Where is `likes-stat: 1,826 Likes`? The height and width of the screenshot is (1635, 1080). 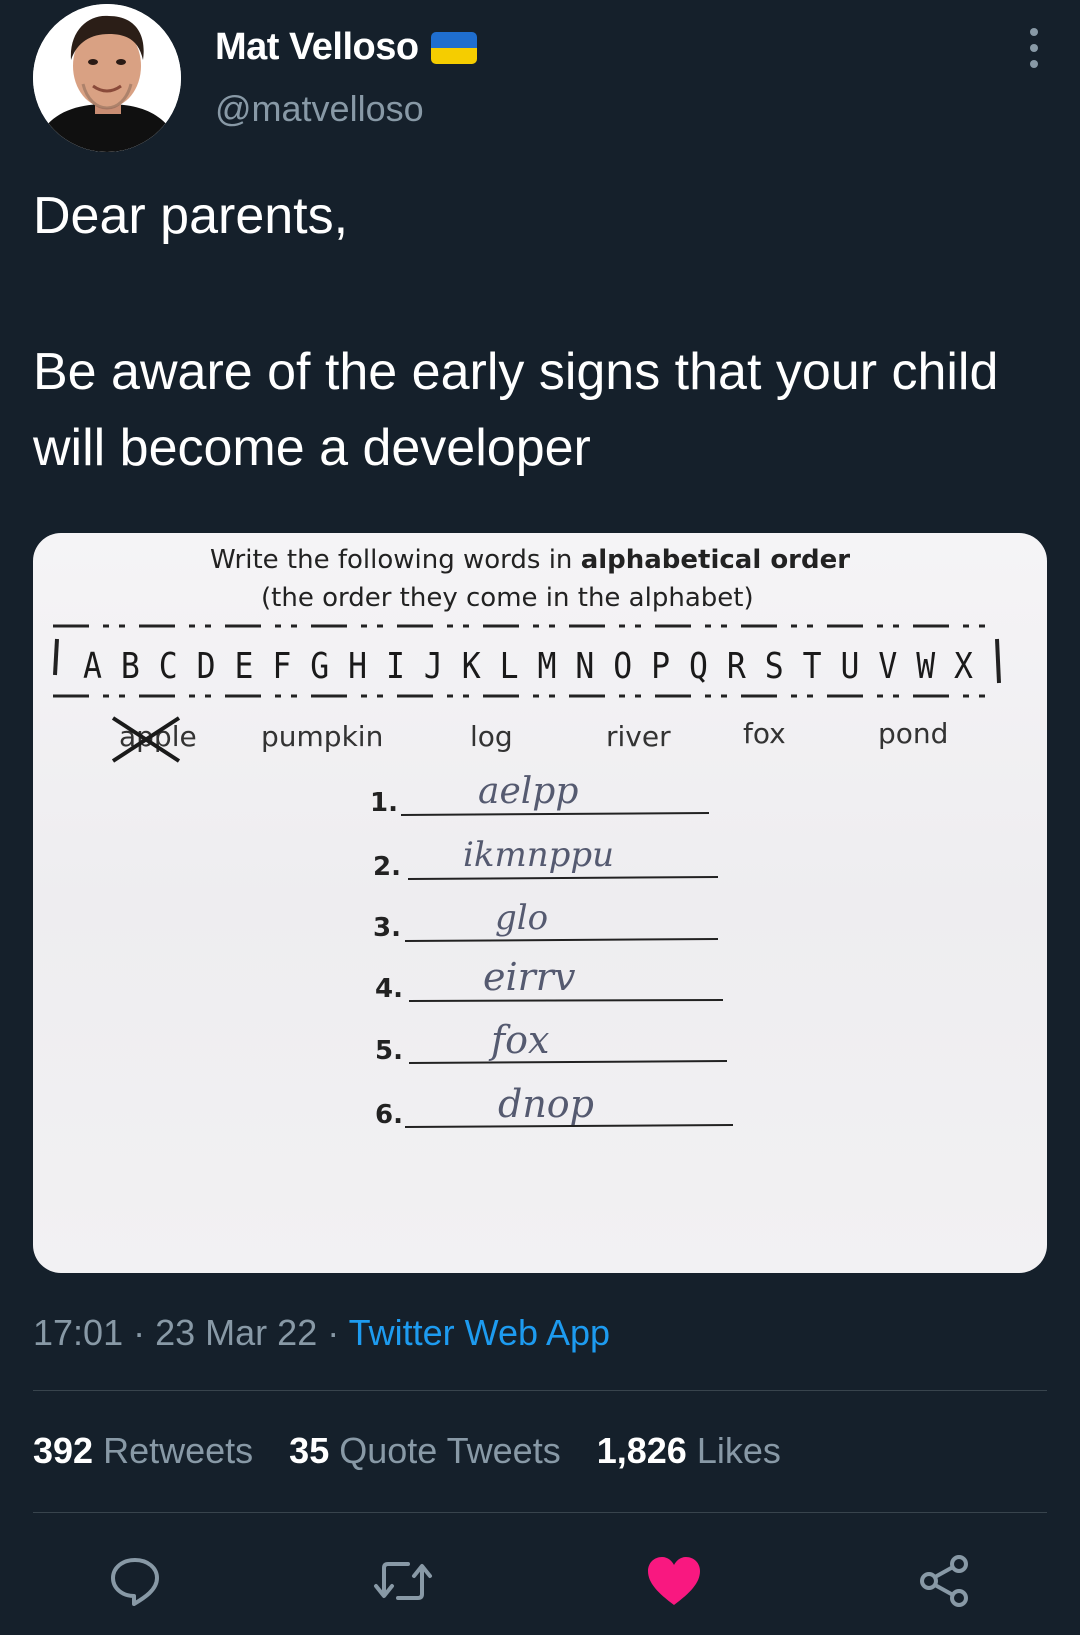 likes-stat: 1,826 Likes is located at coordinates (689, 1451).